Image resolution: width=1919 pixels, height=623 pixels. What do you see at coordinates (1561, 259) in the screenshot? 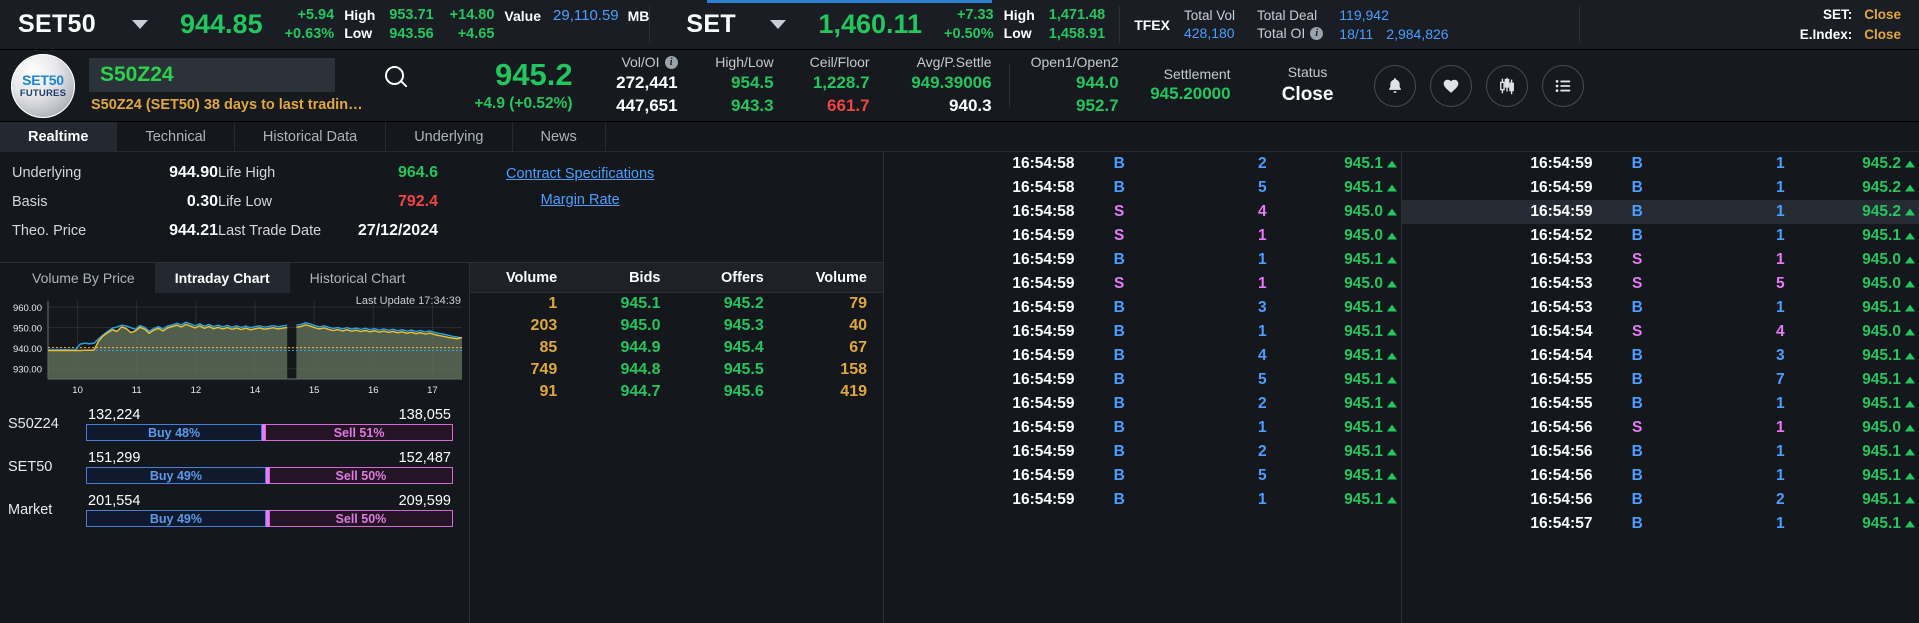
I see `trade-time: 16:54:53` at bounding box center [1561, 259].